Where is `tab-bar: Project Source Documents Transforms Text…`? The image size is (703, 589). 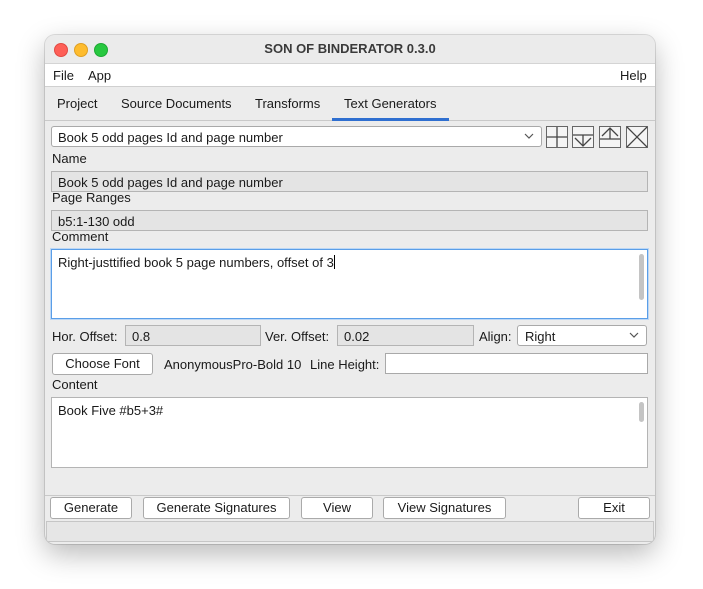 tab-bar: Project Source Documents Transforms Text… is located at coordinates (350, 104).